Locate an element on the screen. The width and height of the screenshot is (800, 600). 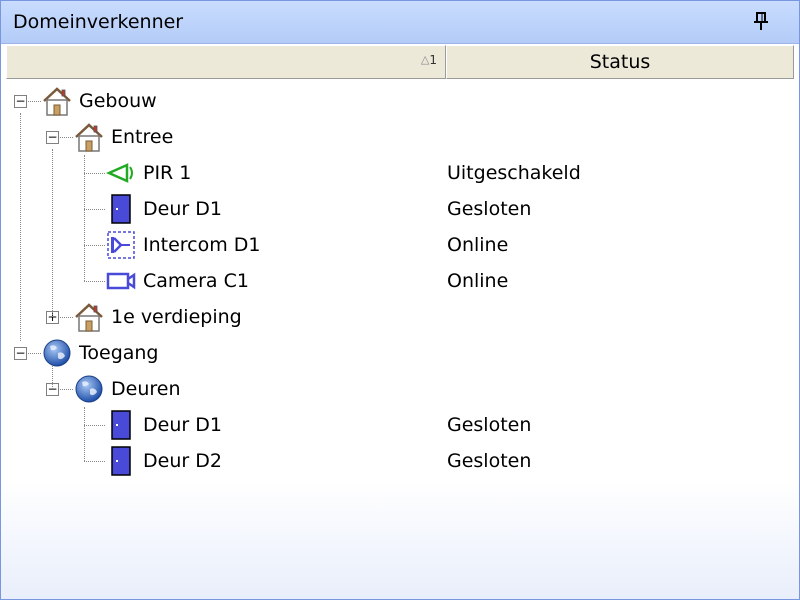
pin-icon is located at coordinates (761, 21).